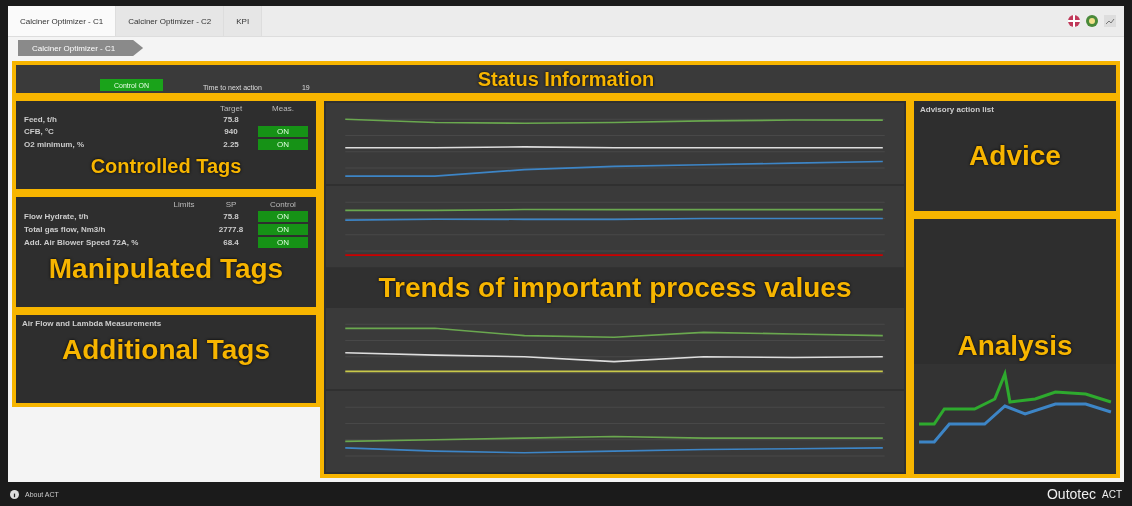 This screenshot has width=1132, height=506. What do you see at coordinates (81, 48) in the screenshot?
I see `breadcrumb: Calciner Optimizer - C1` at bounding box center [81, 48].